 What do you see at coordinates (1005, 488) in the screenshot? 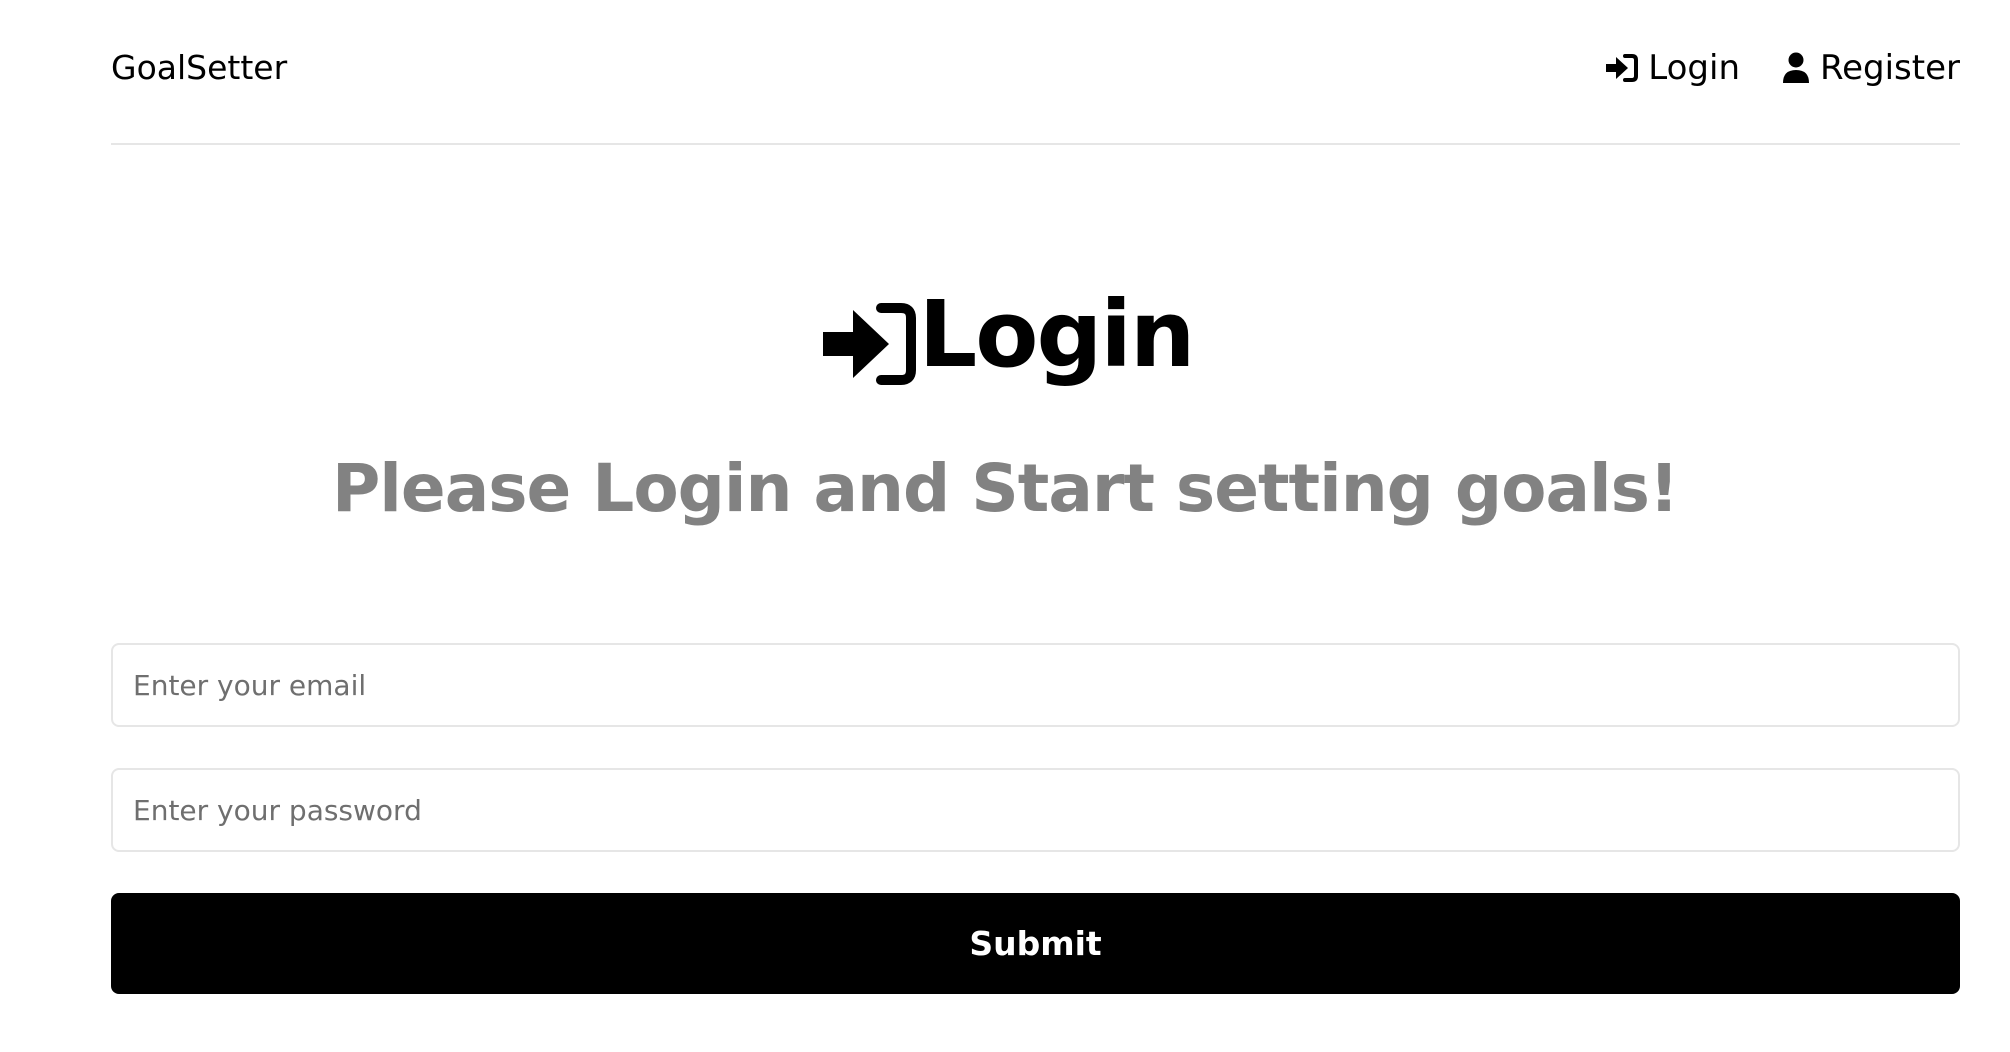
I see `page-subtitle: Please Login and Start setting goals!` at bounding box center [1005, 488].